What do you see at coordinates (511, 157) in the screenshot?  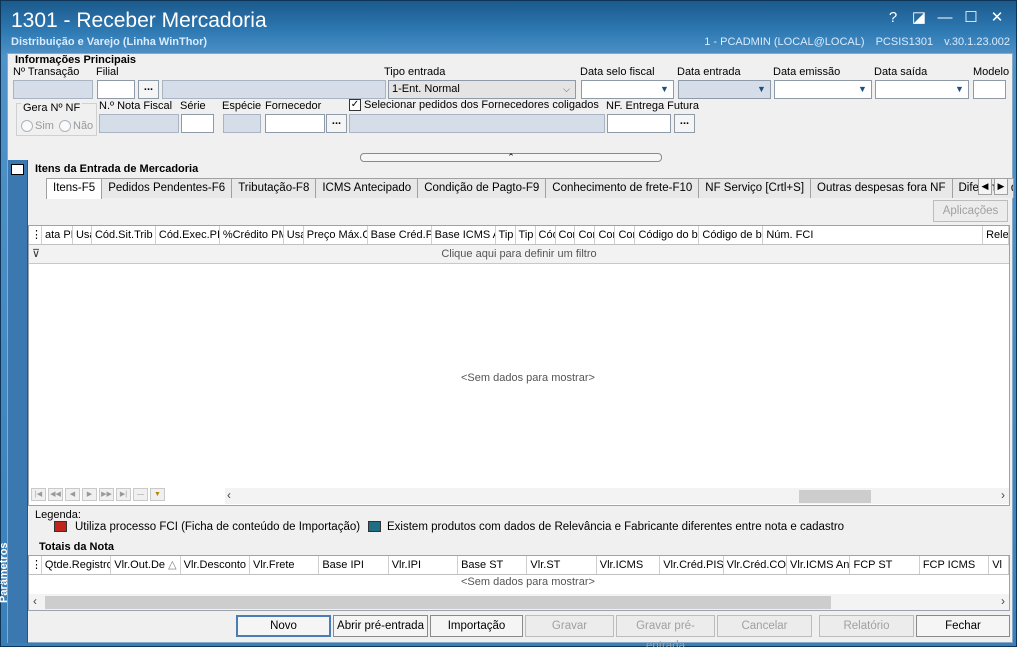 I see `collapse-splitter: ⌃` at bounding box center [511, 157].